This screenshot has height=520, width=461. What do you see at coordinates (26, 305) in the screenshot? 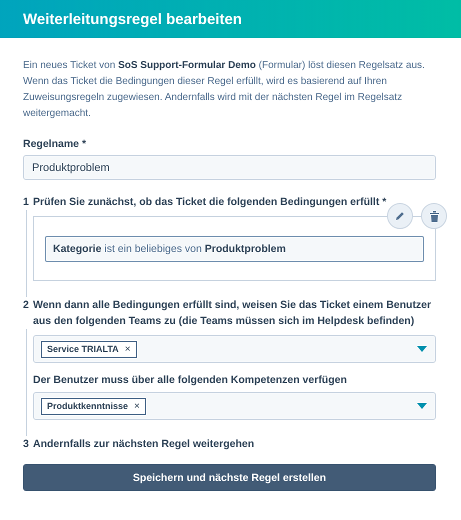
I see `step-number: 2` at bounding box center [26, 305].